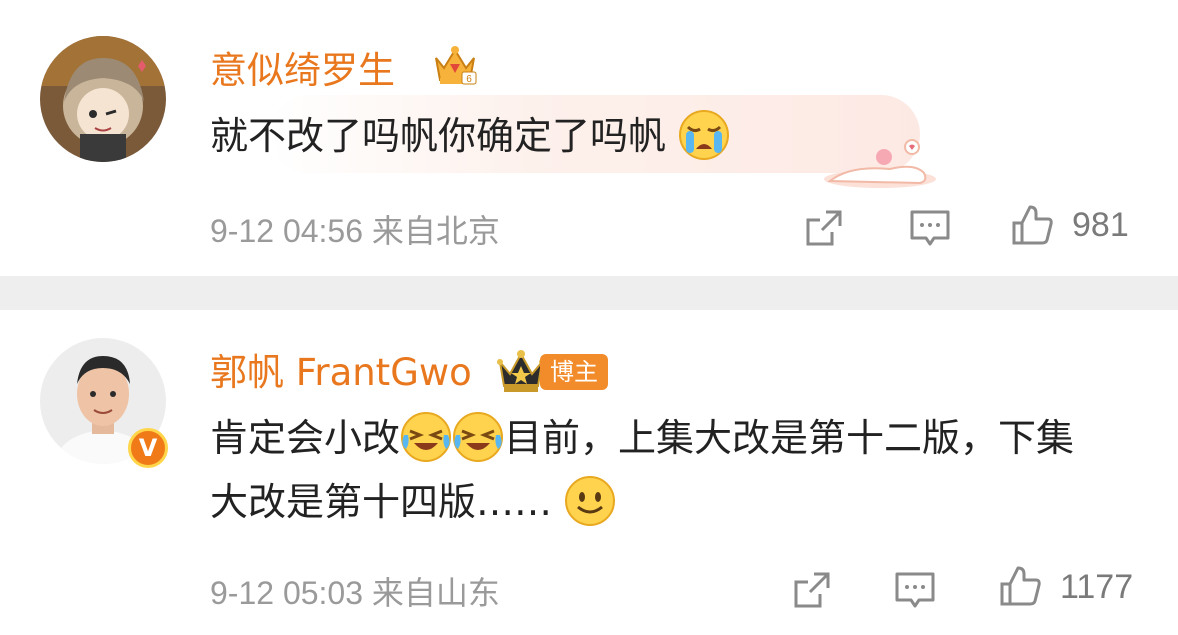 This screenshot has width=1178, height=635. Describe the element at coordinates (435, 231) in the screenshot. I see `location: 来自北京` at that location.